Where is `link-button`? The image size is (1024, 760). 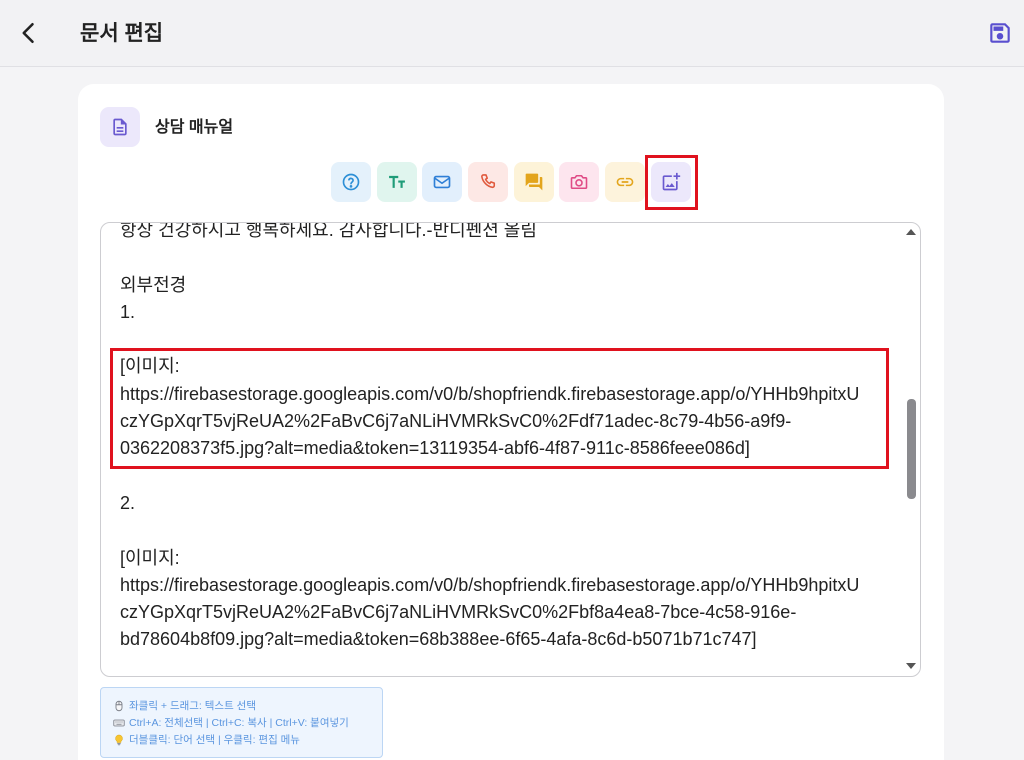 link-button is located at coordinates (625, 182).